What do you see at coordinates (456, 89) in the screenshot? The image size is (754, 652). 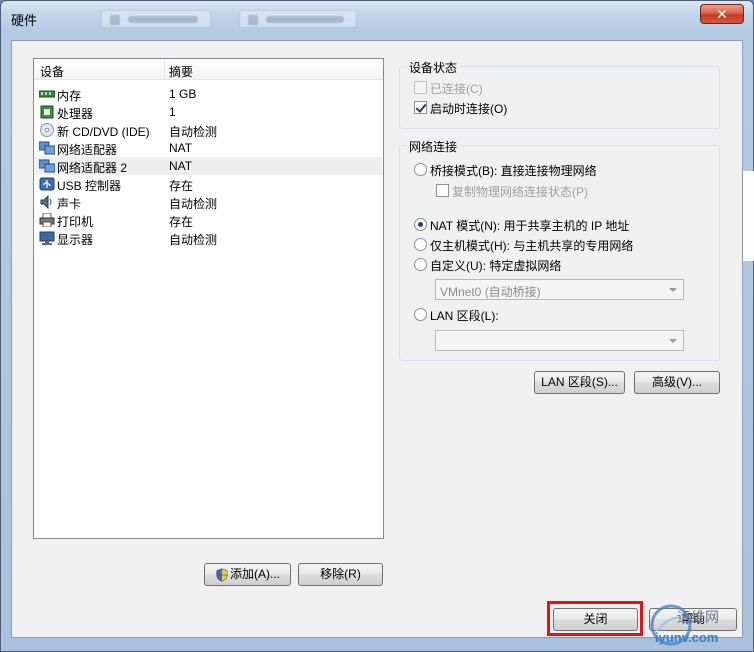 I see `connected-label: 已连接(C)` at bounding box center [456, 89].